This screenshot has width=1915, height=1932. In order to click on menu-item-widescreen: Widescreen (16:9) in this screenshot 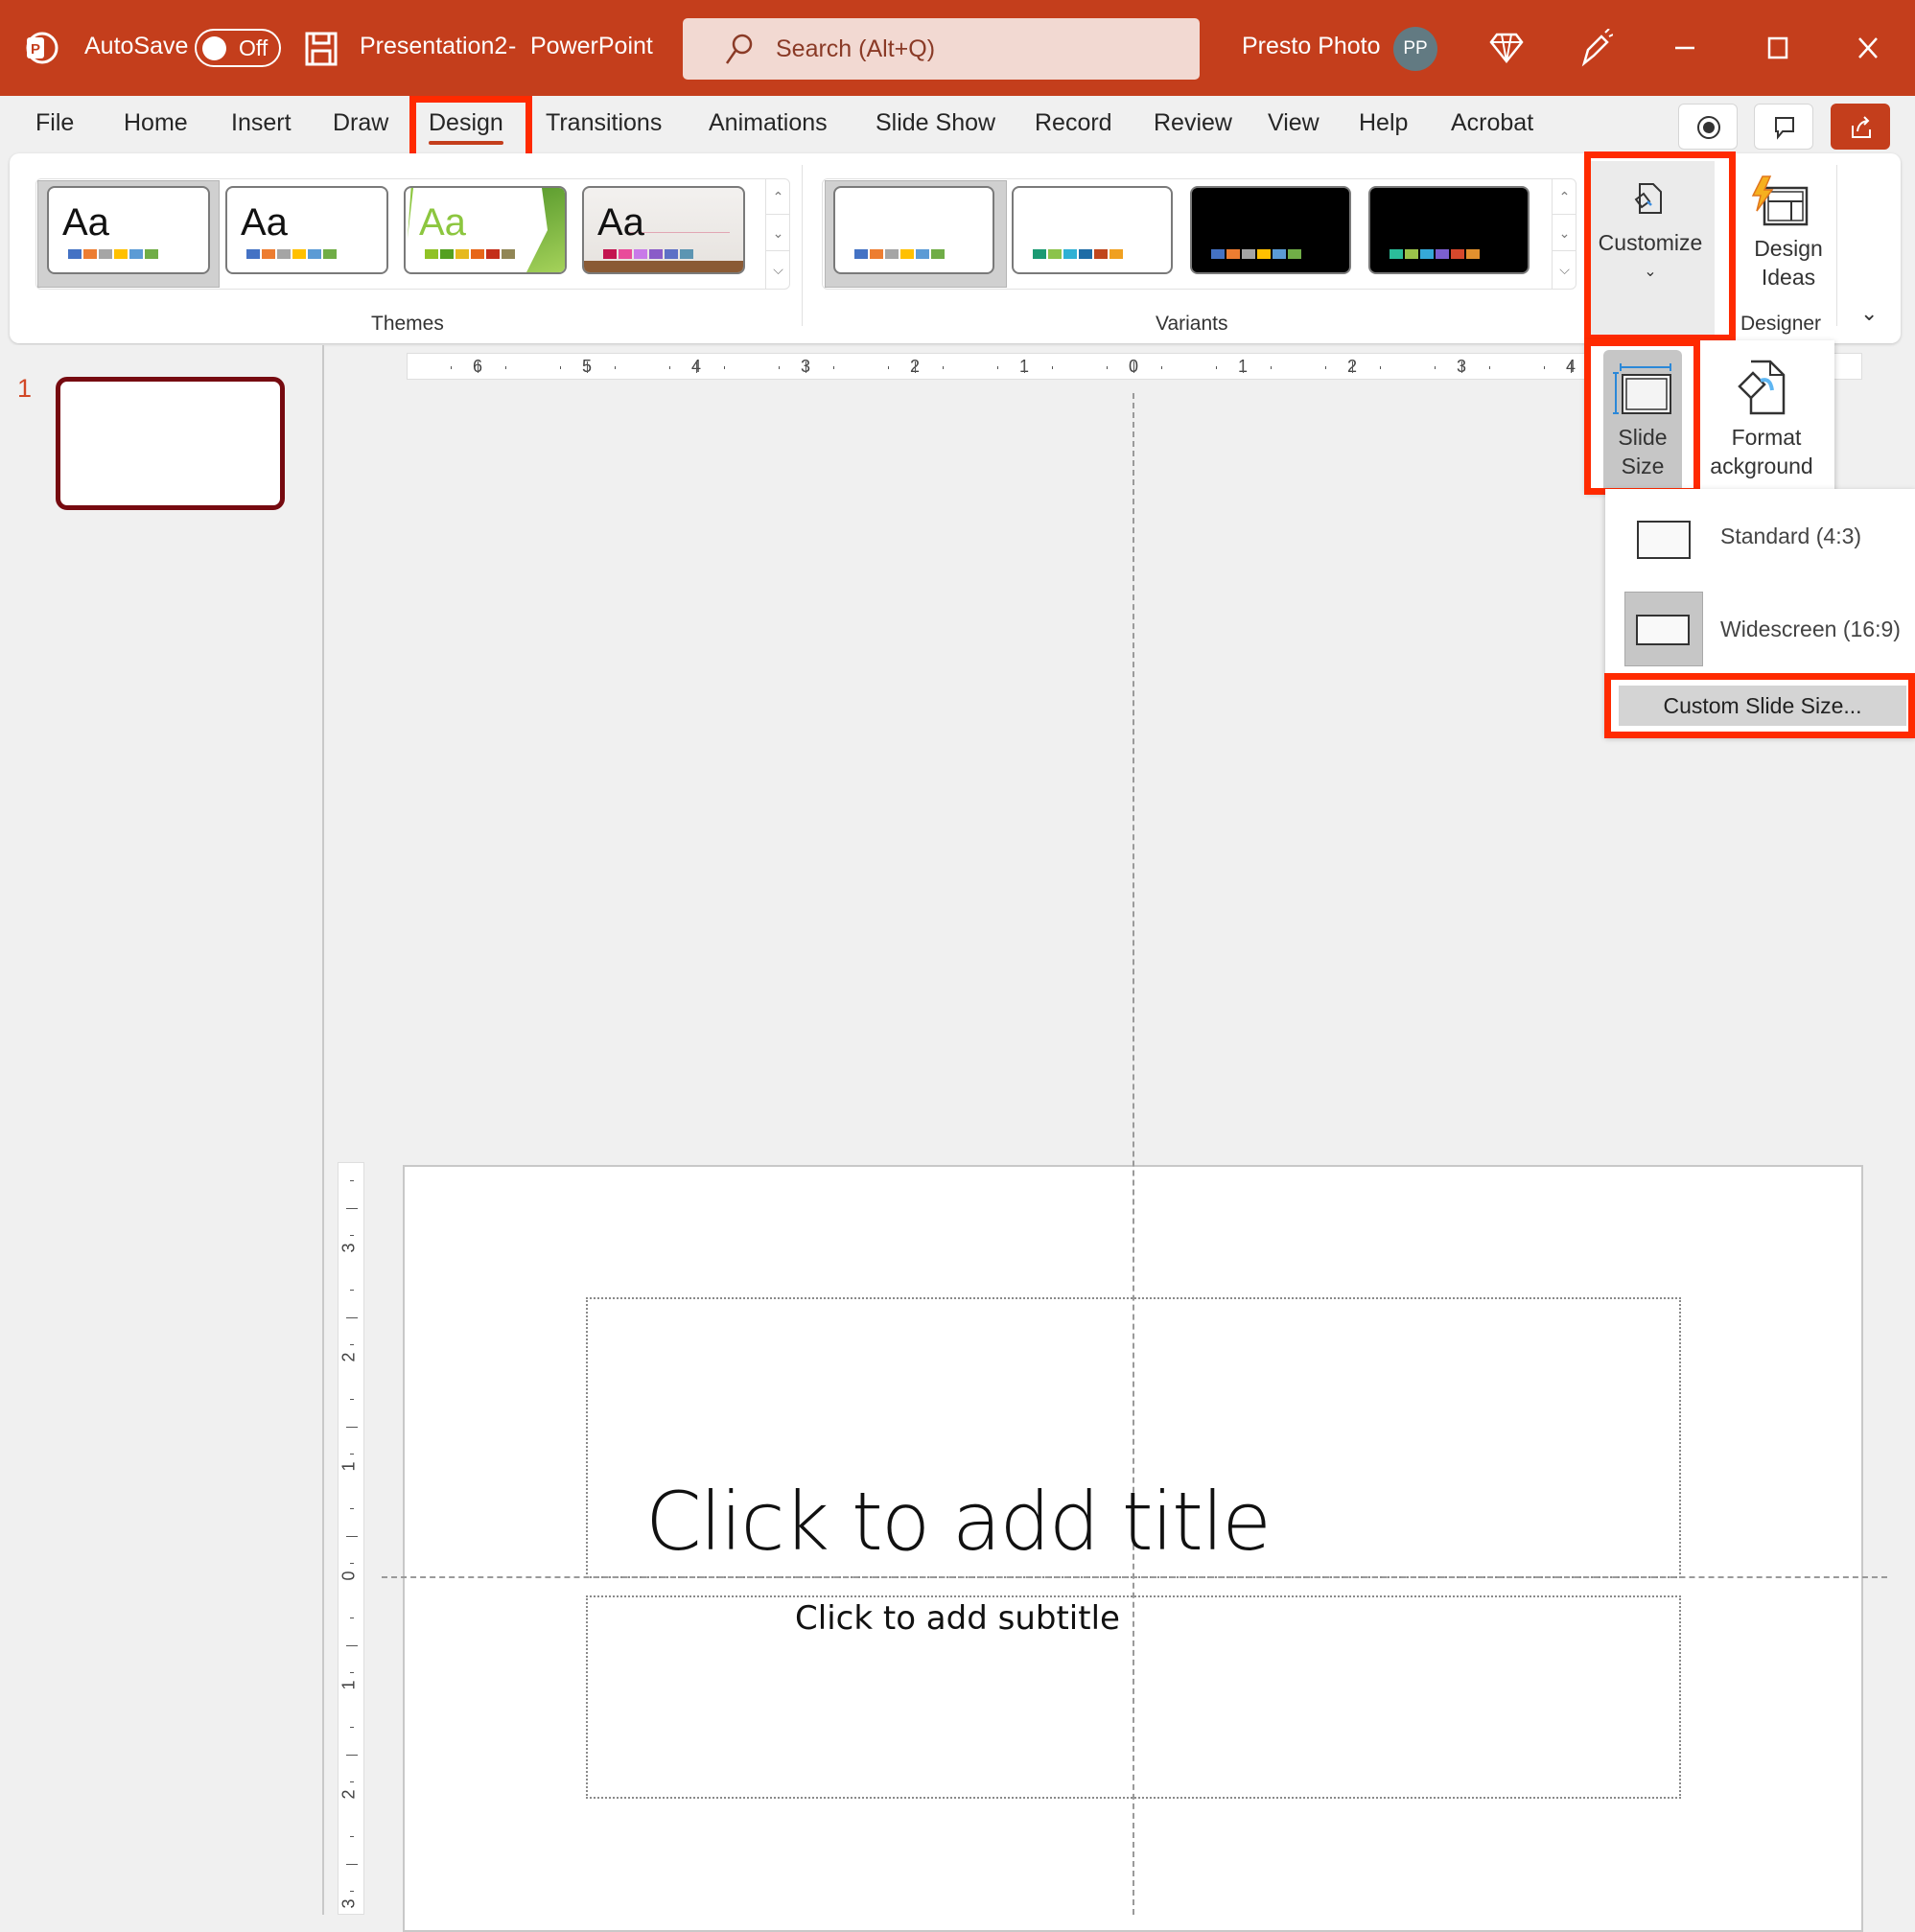, I will do `click(1760, 631)`.